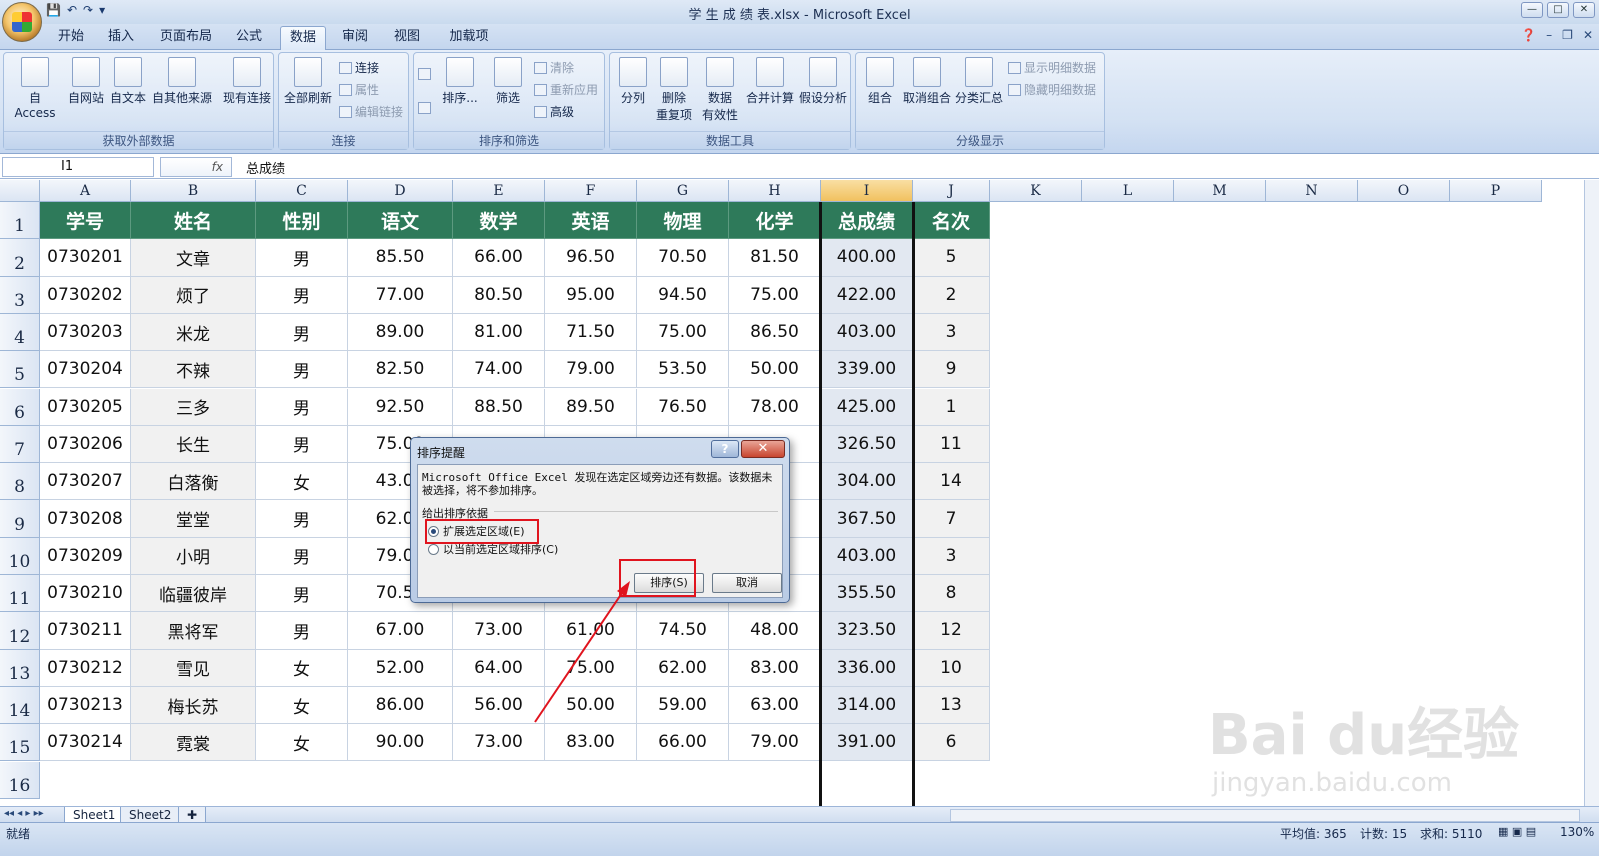 The image size is (1599, 856). I want to click on watermark-url: jingyan.baidu.com, so click(1332, 783).